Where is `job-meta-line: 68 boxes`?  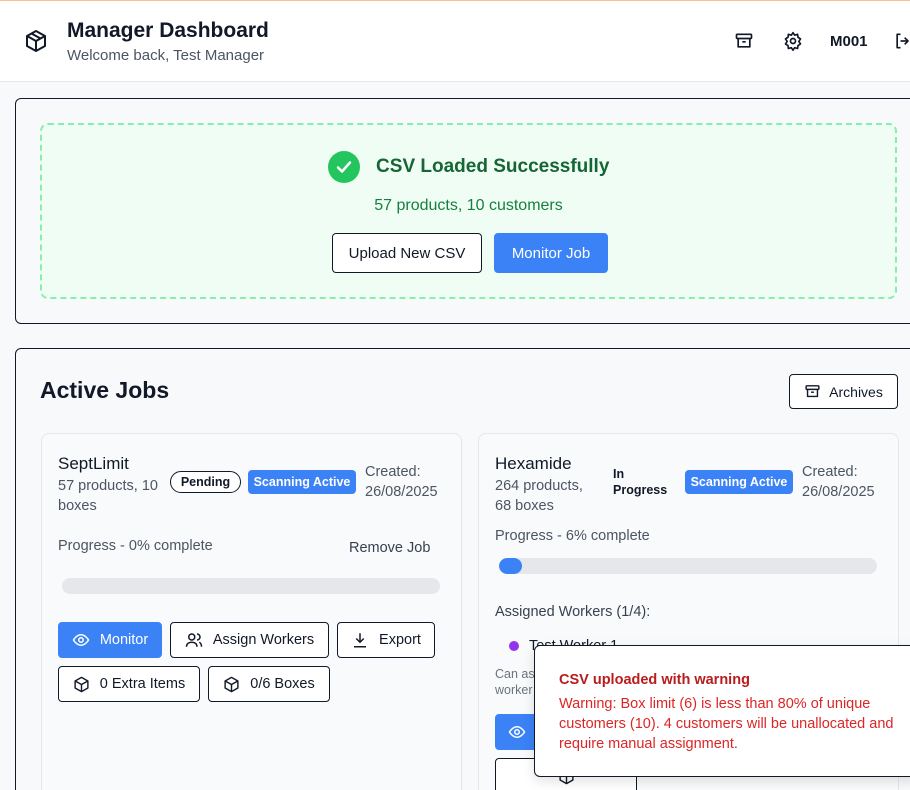 job-meta-line: 68 boxes is located at coordinates (524, 506).